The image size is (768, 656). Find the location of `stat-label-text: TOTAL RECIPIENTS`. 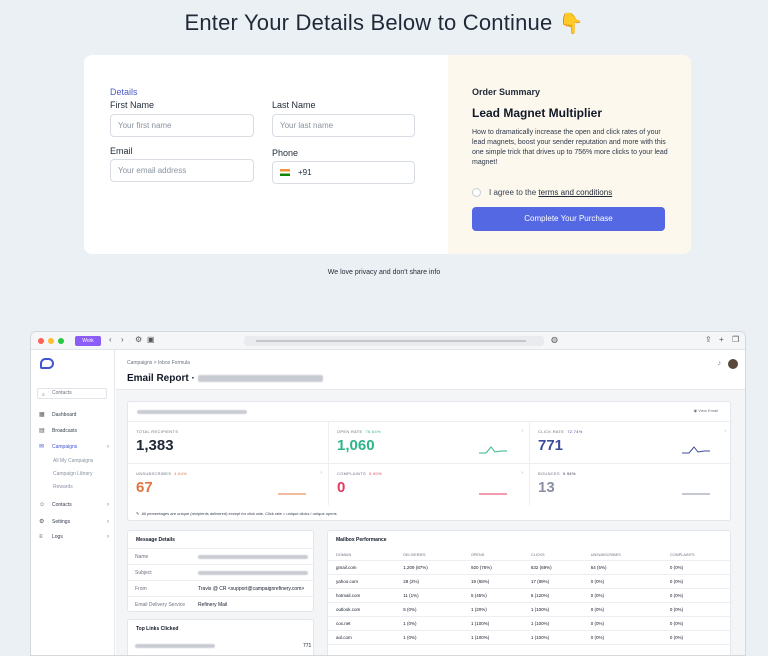

stat-label-text: TOTAL RECIPIENTS is located at coordinates (157, 431).